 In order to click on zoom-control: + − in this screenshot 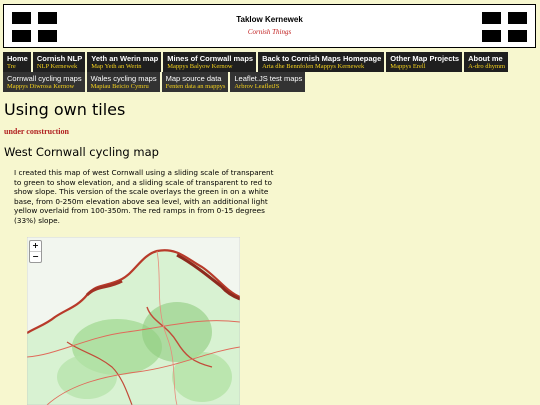, I will do `click(35, 251)`.